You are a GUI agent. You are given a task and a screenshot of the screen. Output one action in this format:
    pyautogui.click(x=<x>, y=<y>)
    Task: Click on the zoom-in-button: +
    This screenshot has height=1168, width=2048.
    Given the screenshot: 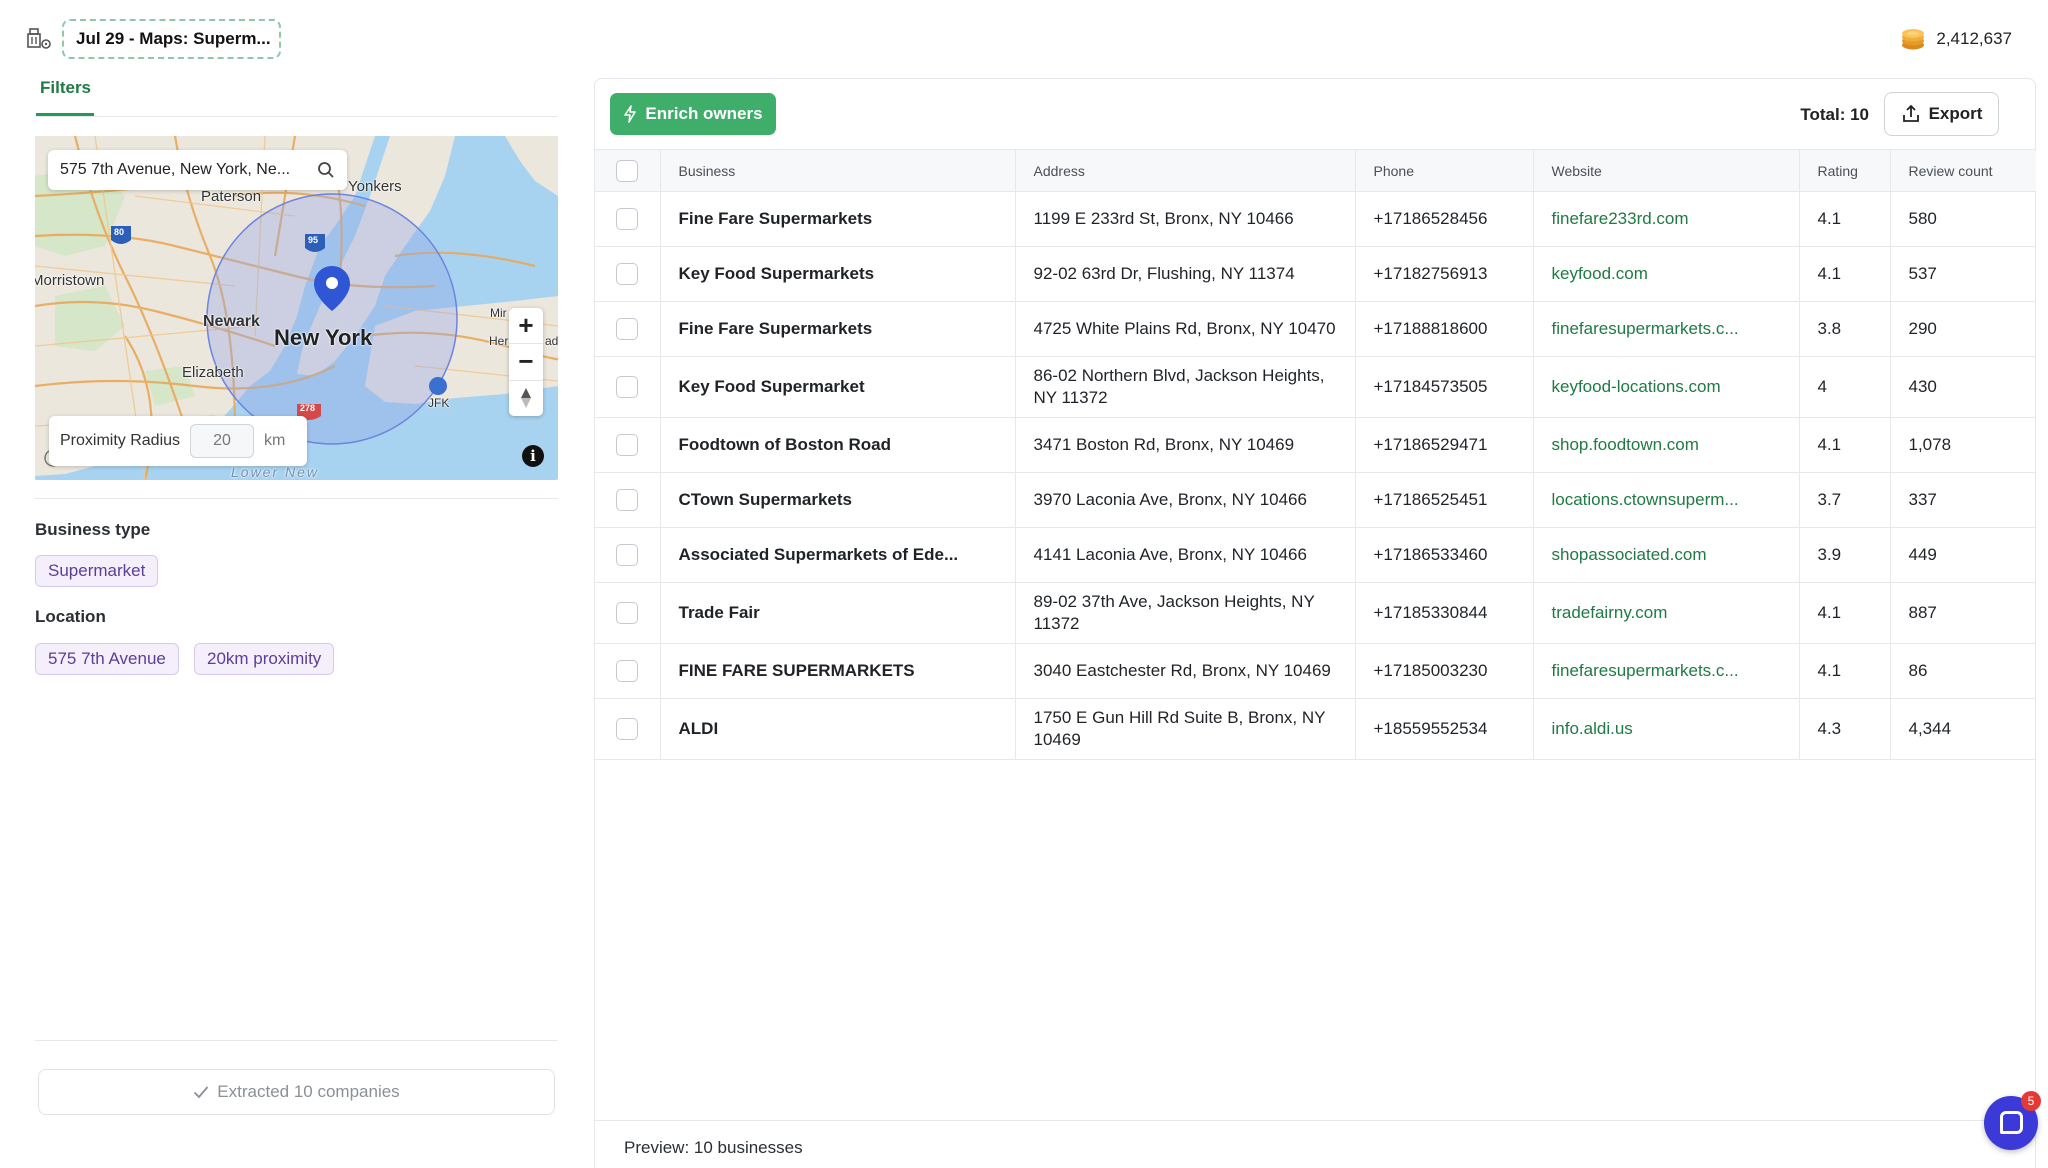 What is the action you would take?
    pyautogui.click(x=526, y=326)
    